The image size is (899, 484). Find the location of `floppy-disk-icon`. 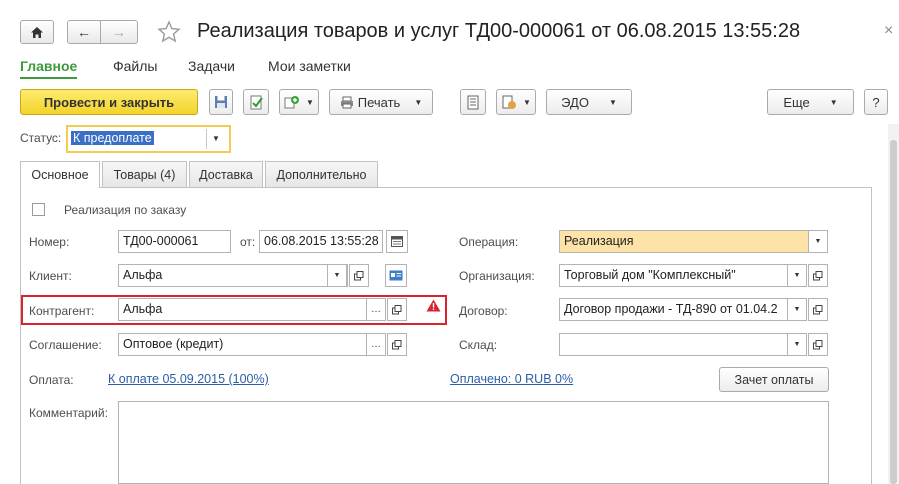

floppy-disk-icon is located at coordinates (221, 102).